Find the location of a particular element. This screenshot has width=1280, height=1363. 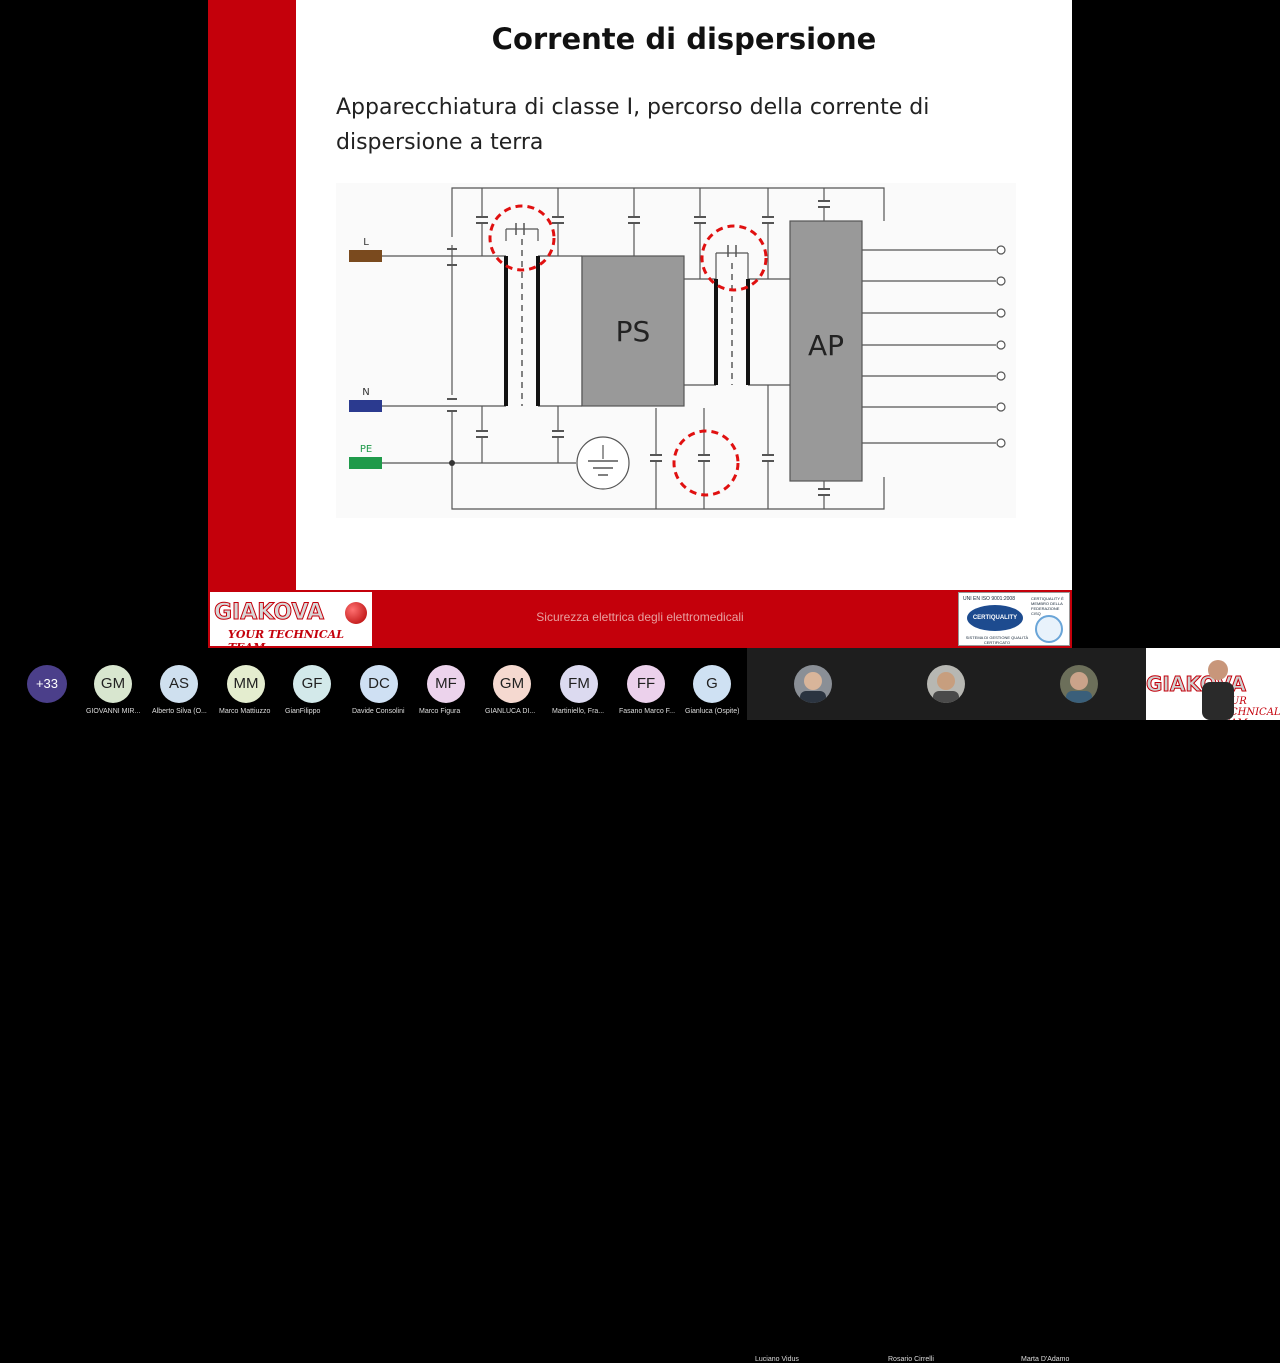

video-tile: Luciano Vidus is located at coordinates (813, 1005).